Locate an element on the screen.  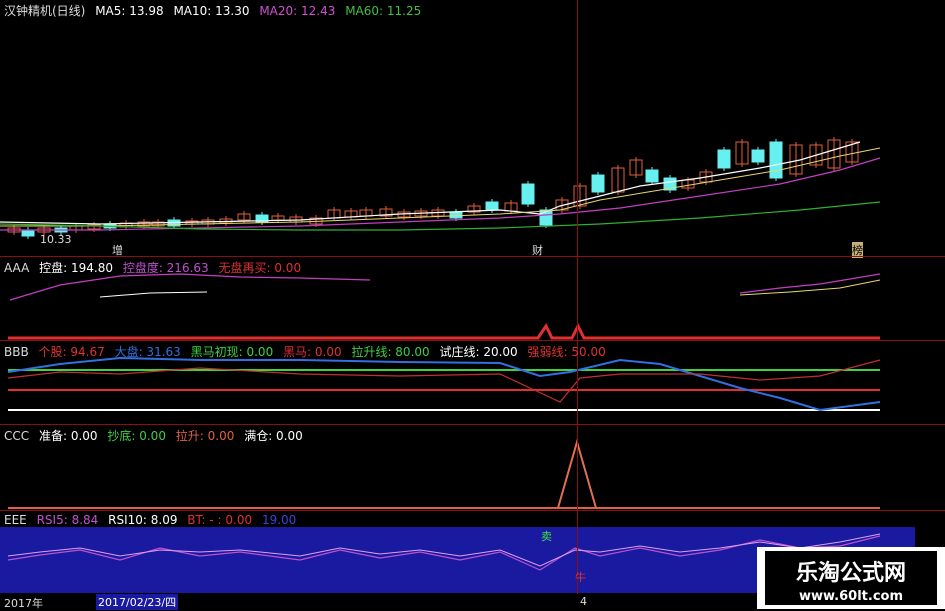
aaa-control: 控盘: 194.80 is located at coordinates (76, 268).